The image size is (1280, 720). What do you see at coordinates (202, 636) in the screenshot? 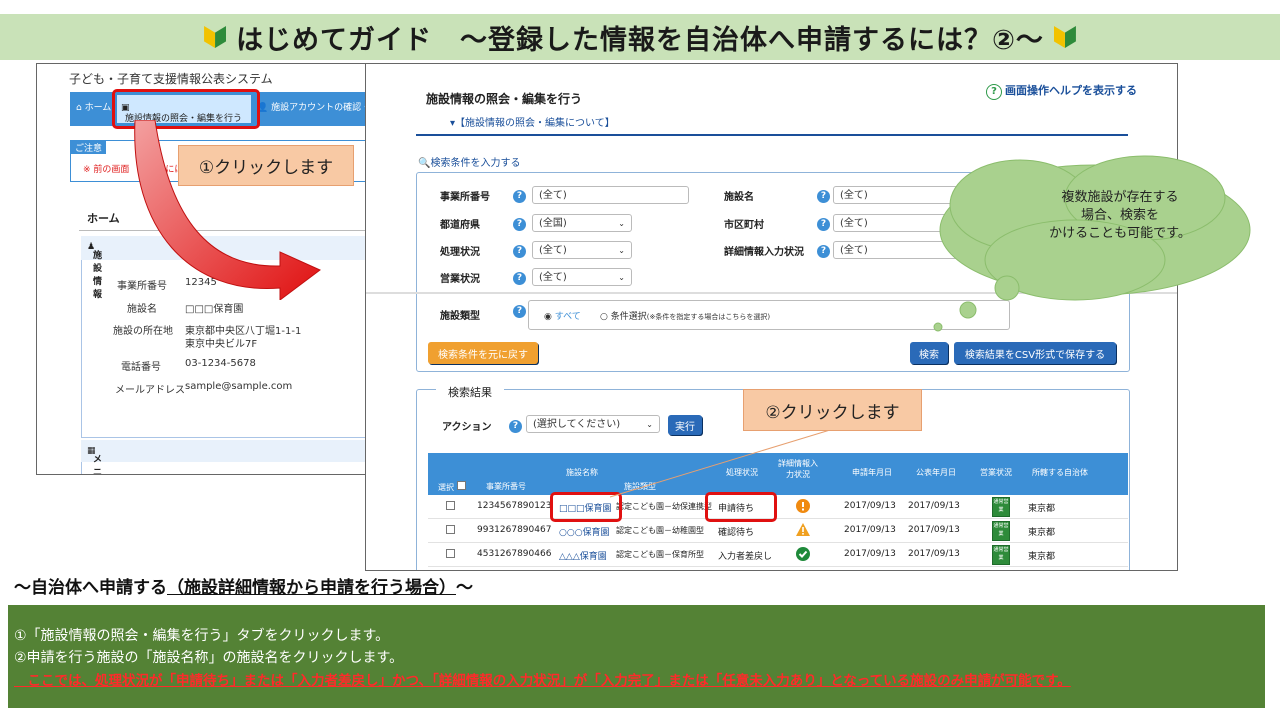
I see `instruction-step1: ①「施設情報の照会・編集を行う」タブをクリックします。` at bounding box center [202, 636].